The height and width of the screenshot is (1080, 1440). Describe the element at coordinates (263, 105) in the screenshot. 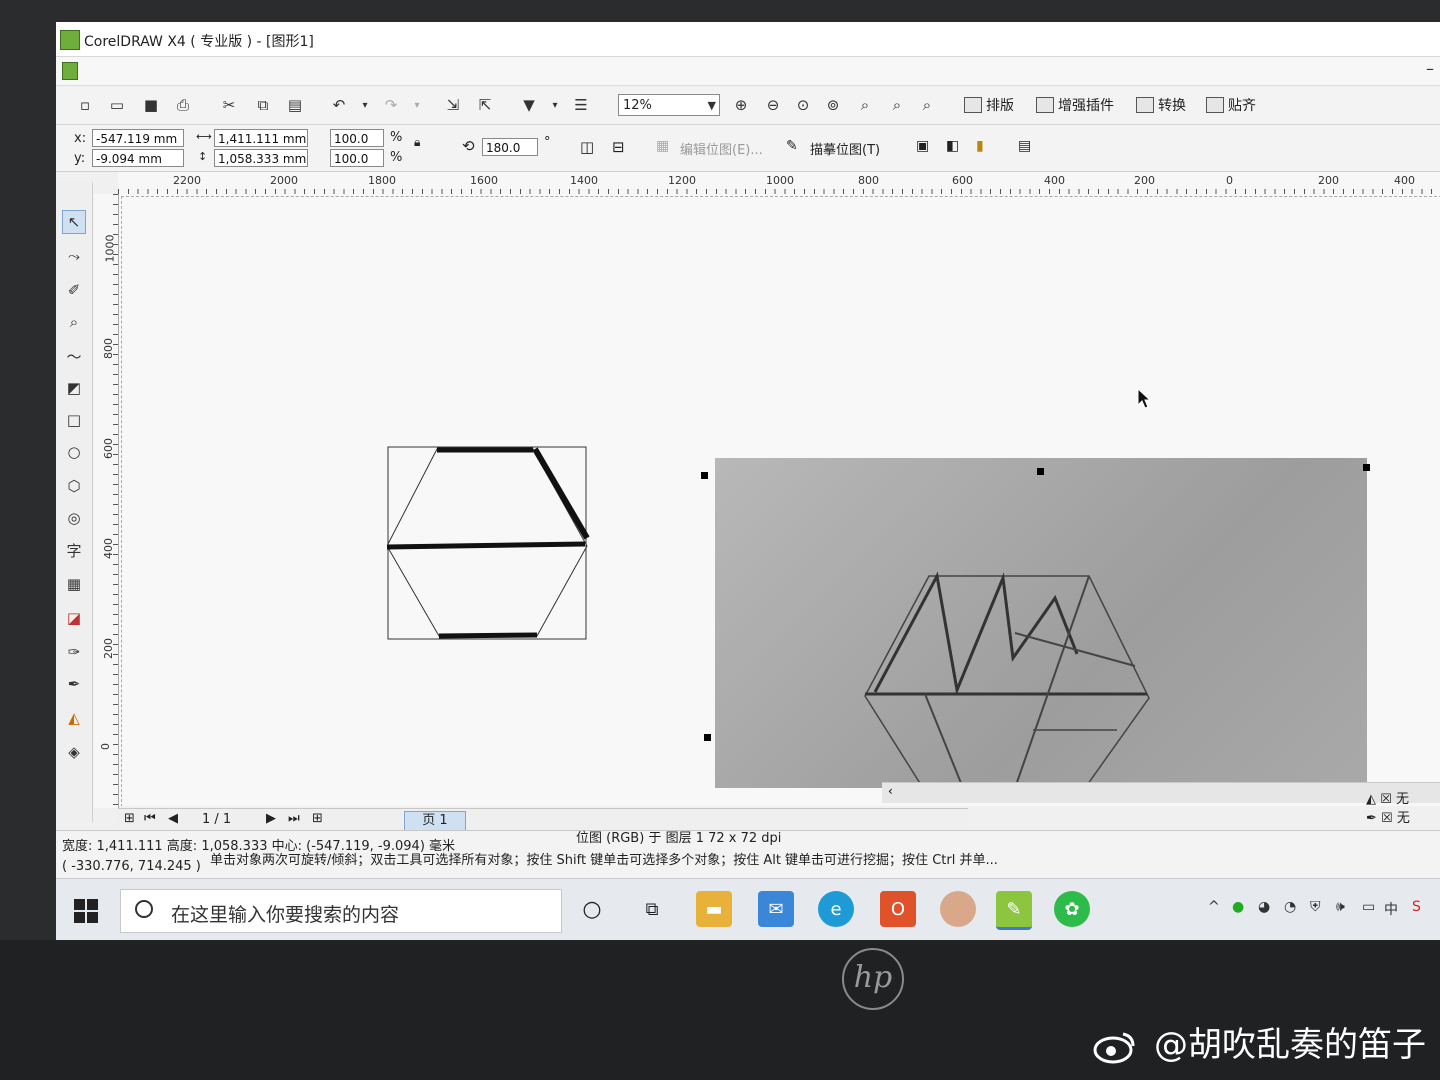

I see `copy-icon: ⧉` at that location.